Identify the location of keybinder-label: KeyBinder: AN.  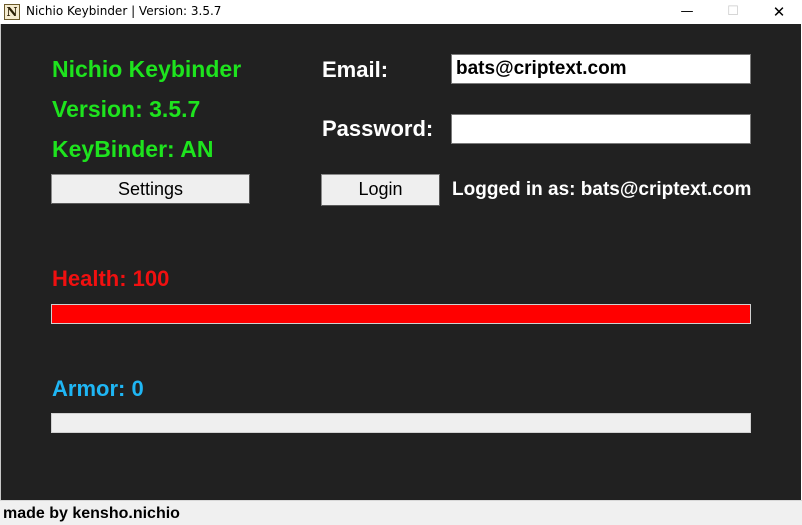
(133, 149).